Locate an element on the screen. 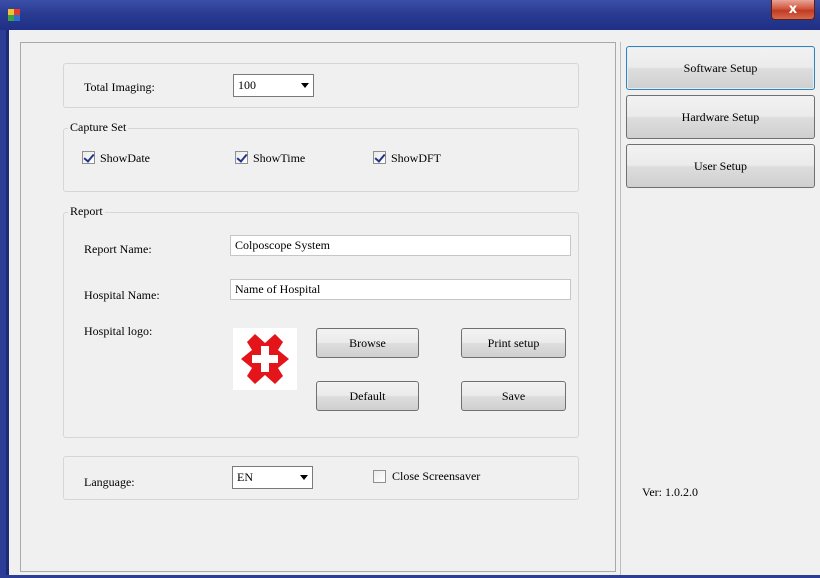 This screenshot has width=820, height=578. user-setup-button: User Setup is located at coordinates (720, 166).